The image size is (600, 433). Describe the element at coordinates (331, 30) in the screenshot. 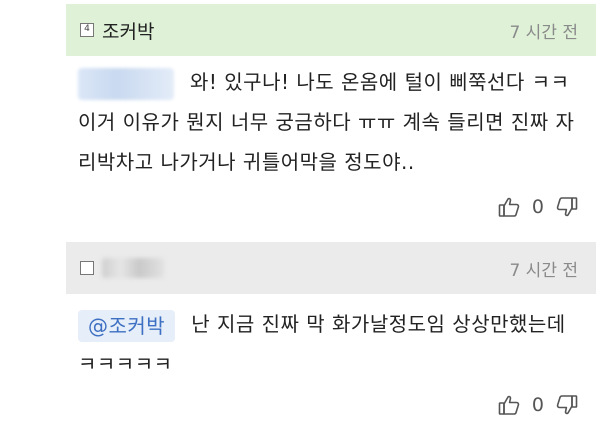

I see `comment-header: 4 조커박 7 시간 전` at that location.